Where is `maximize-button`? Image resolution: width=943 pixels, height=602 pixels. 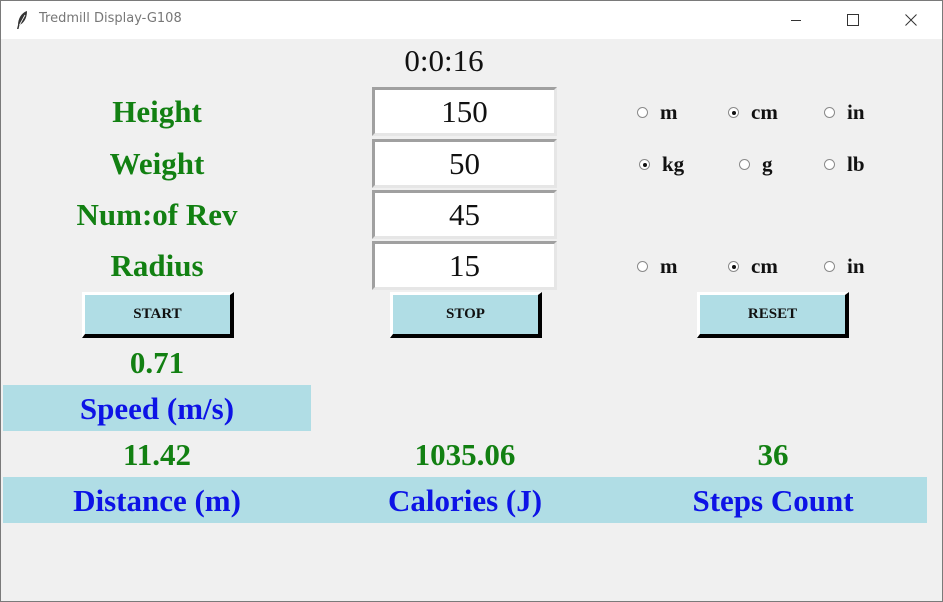
maximize-button is located at coordinates (853, 20).